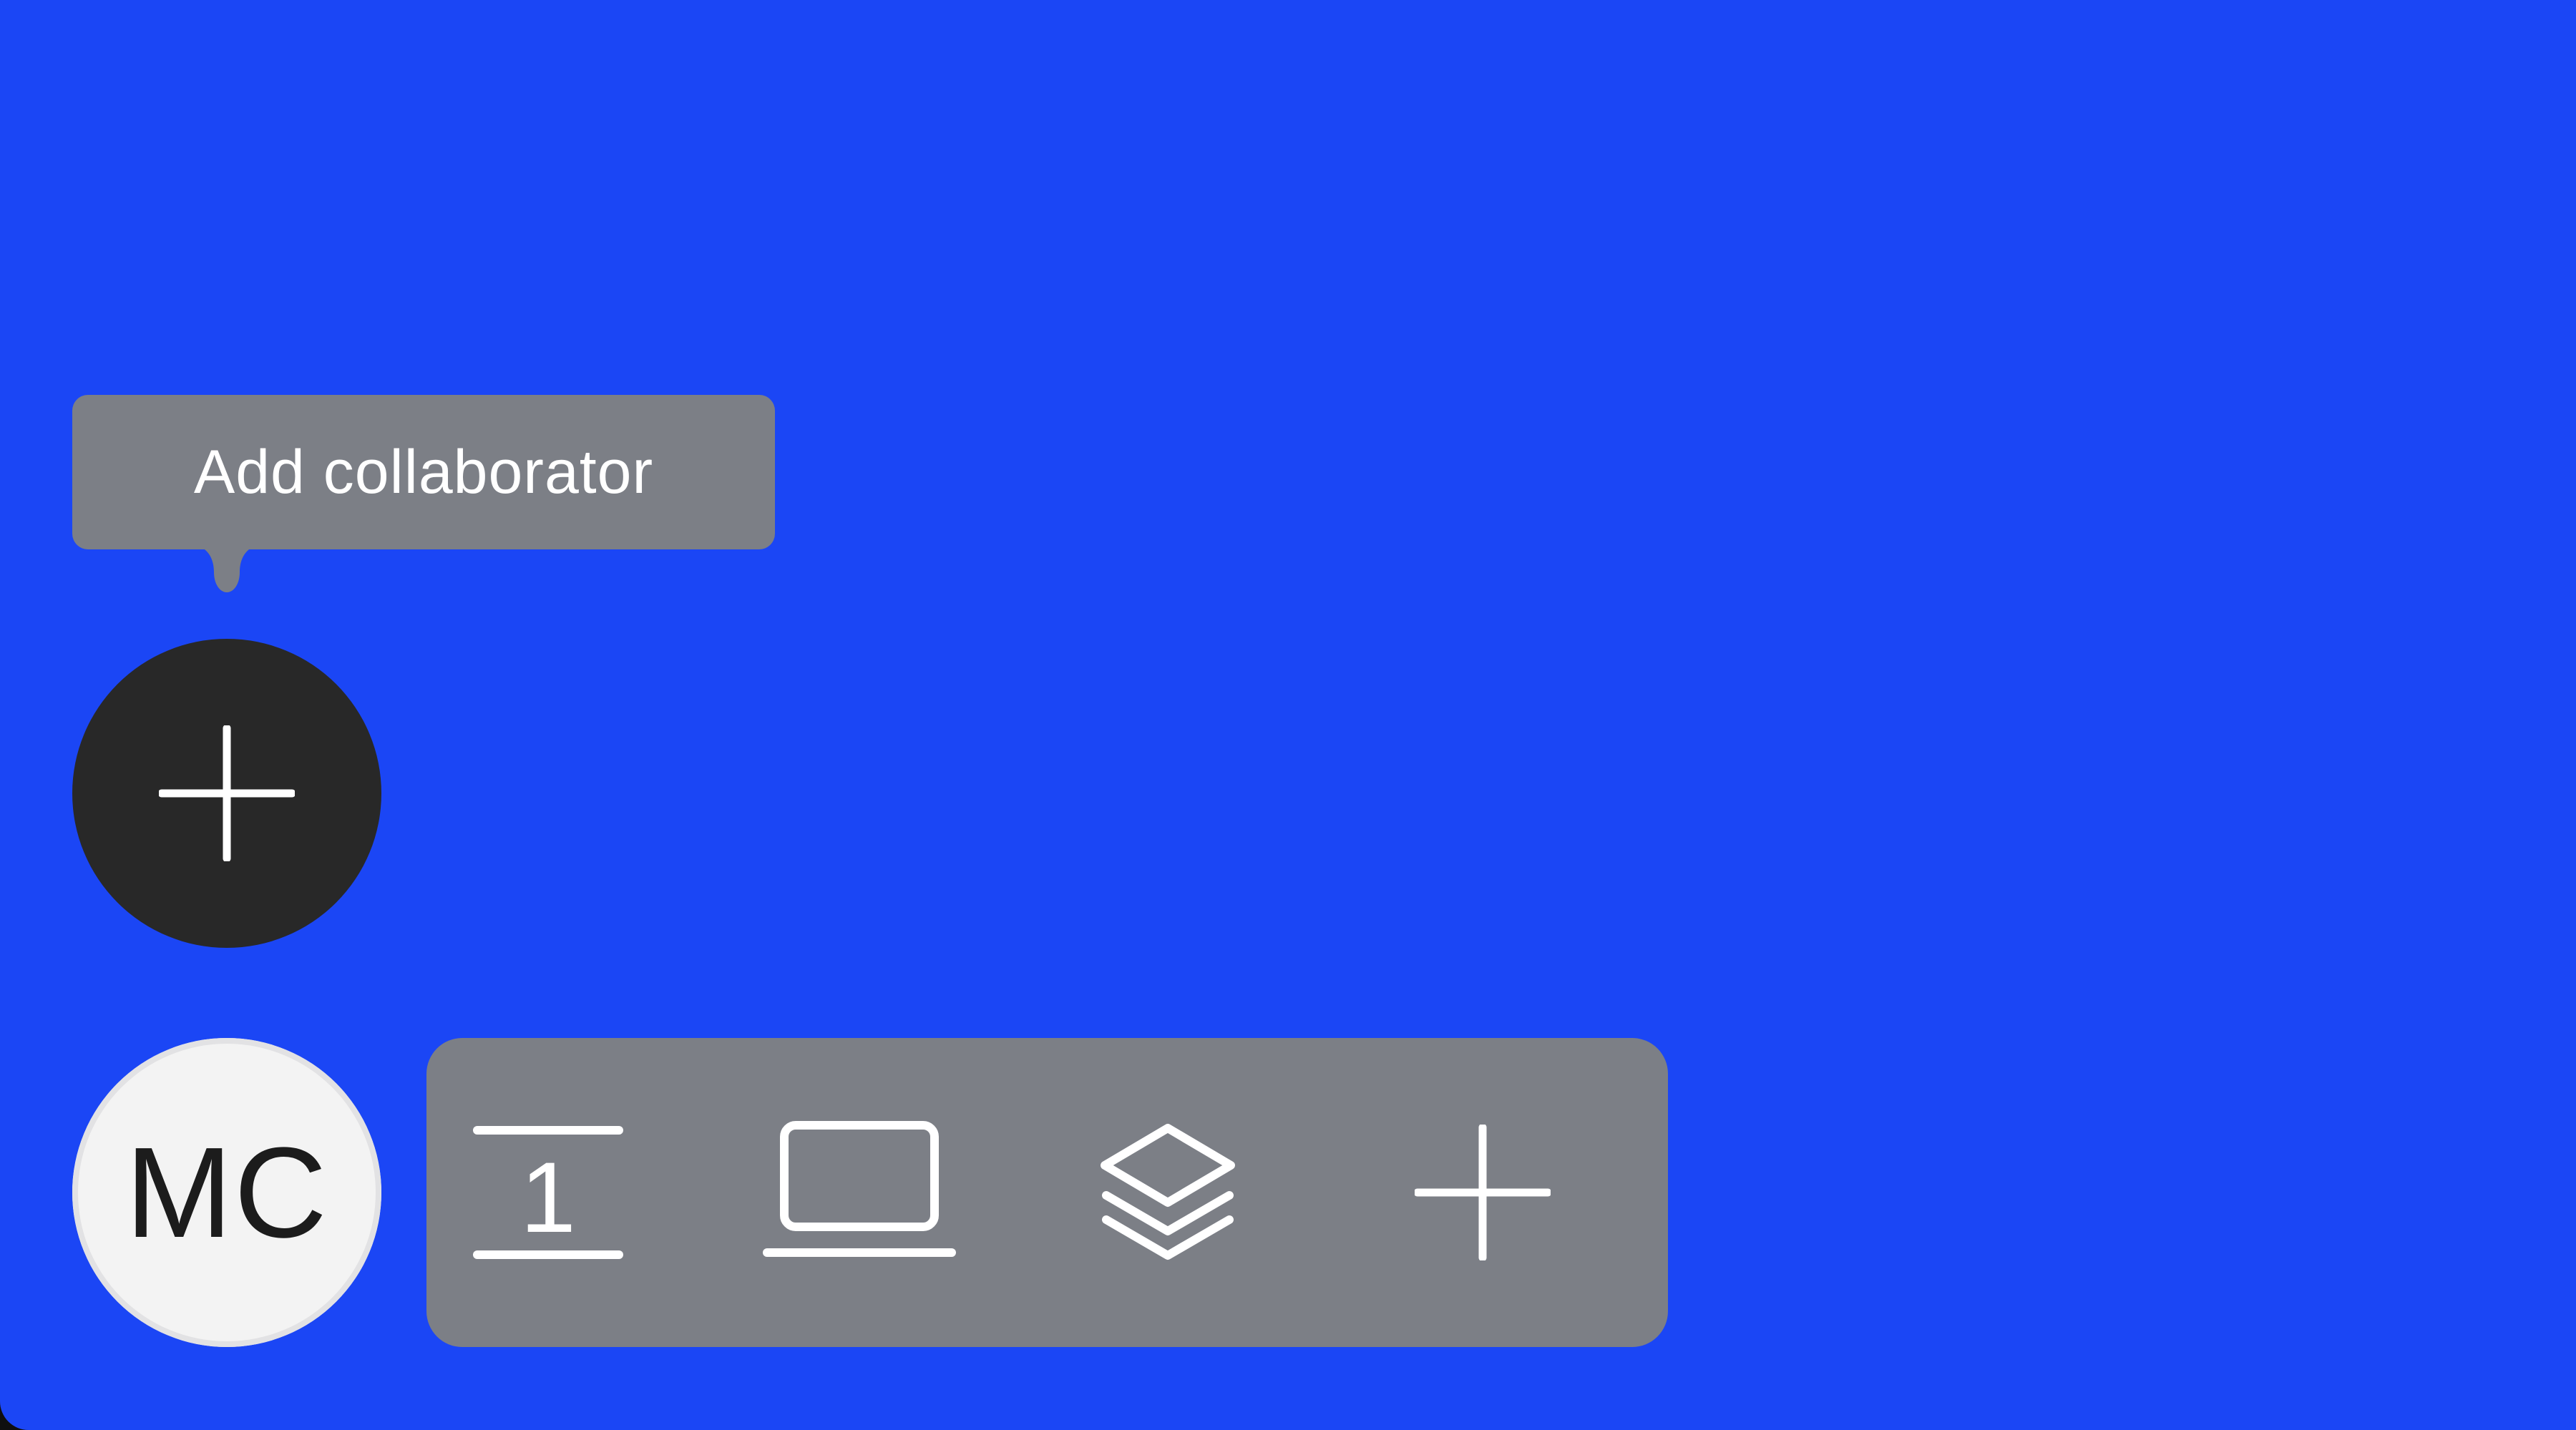 This screenshot has height=1430, width=2576. I want to click on bottom-toolbar: 1, so click(1047, 1192).